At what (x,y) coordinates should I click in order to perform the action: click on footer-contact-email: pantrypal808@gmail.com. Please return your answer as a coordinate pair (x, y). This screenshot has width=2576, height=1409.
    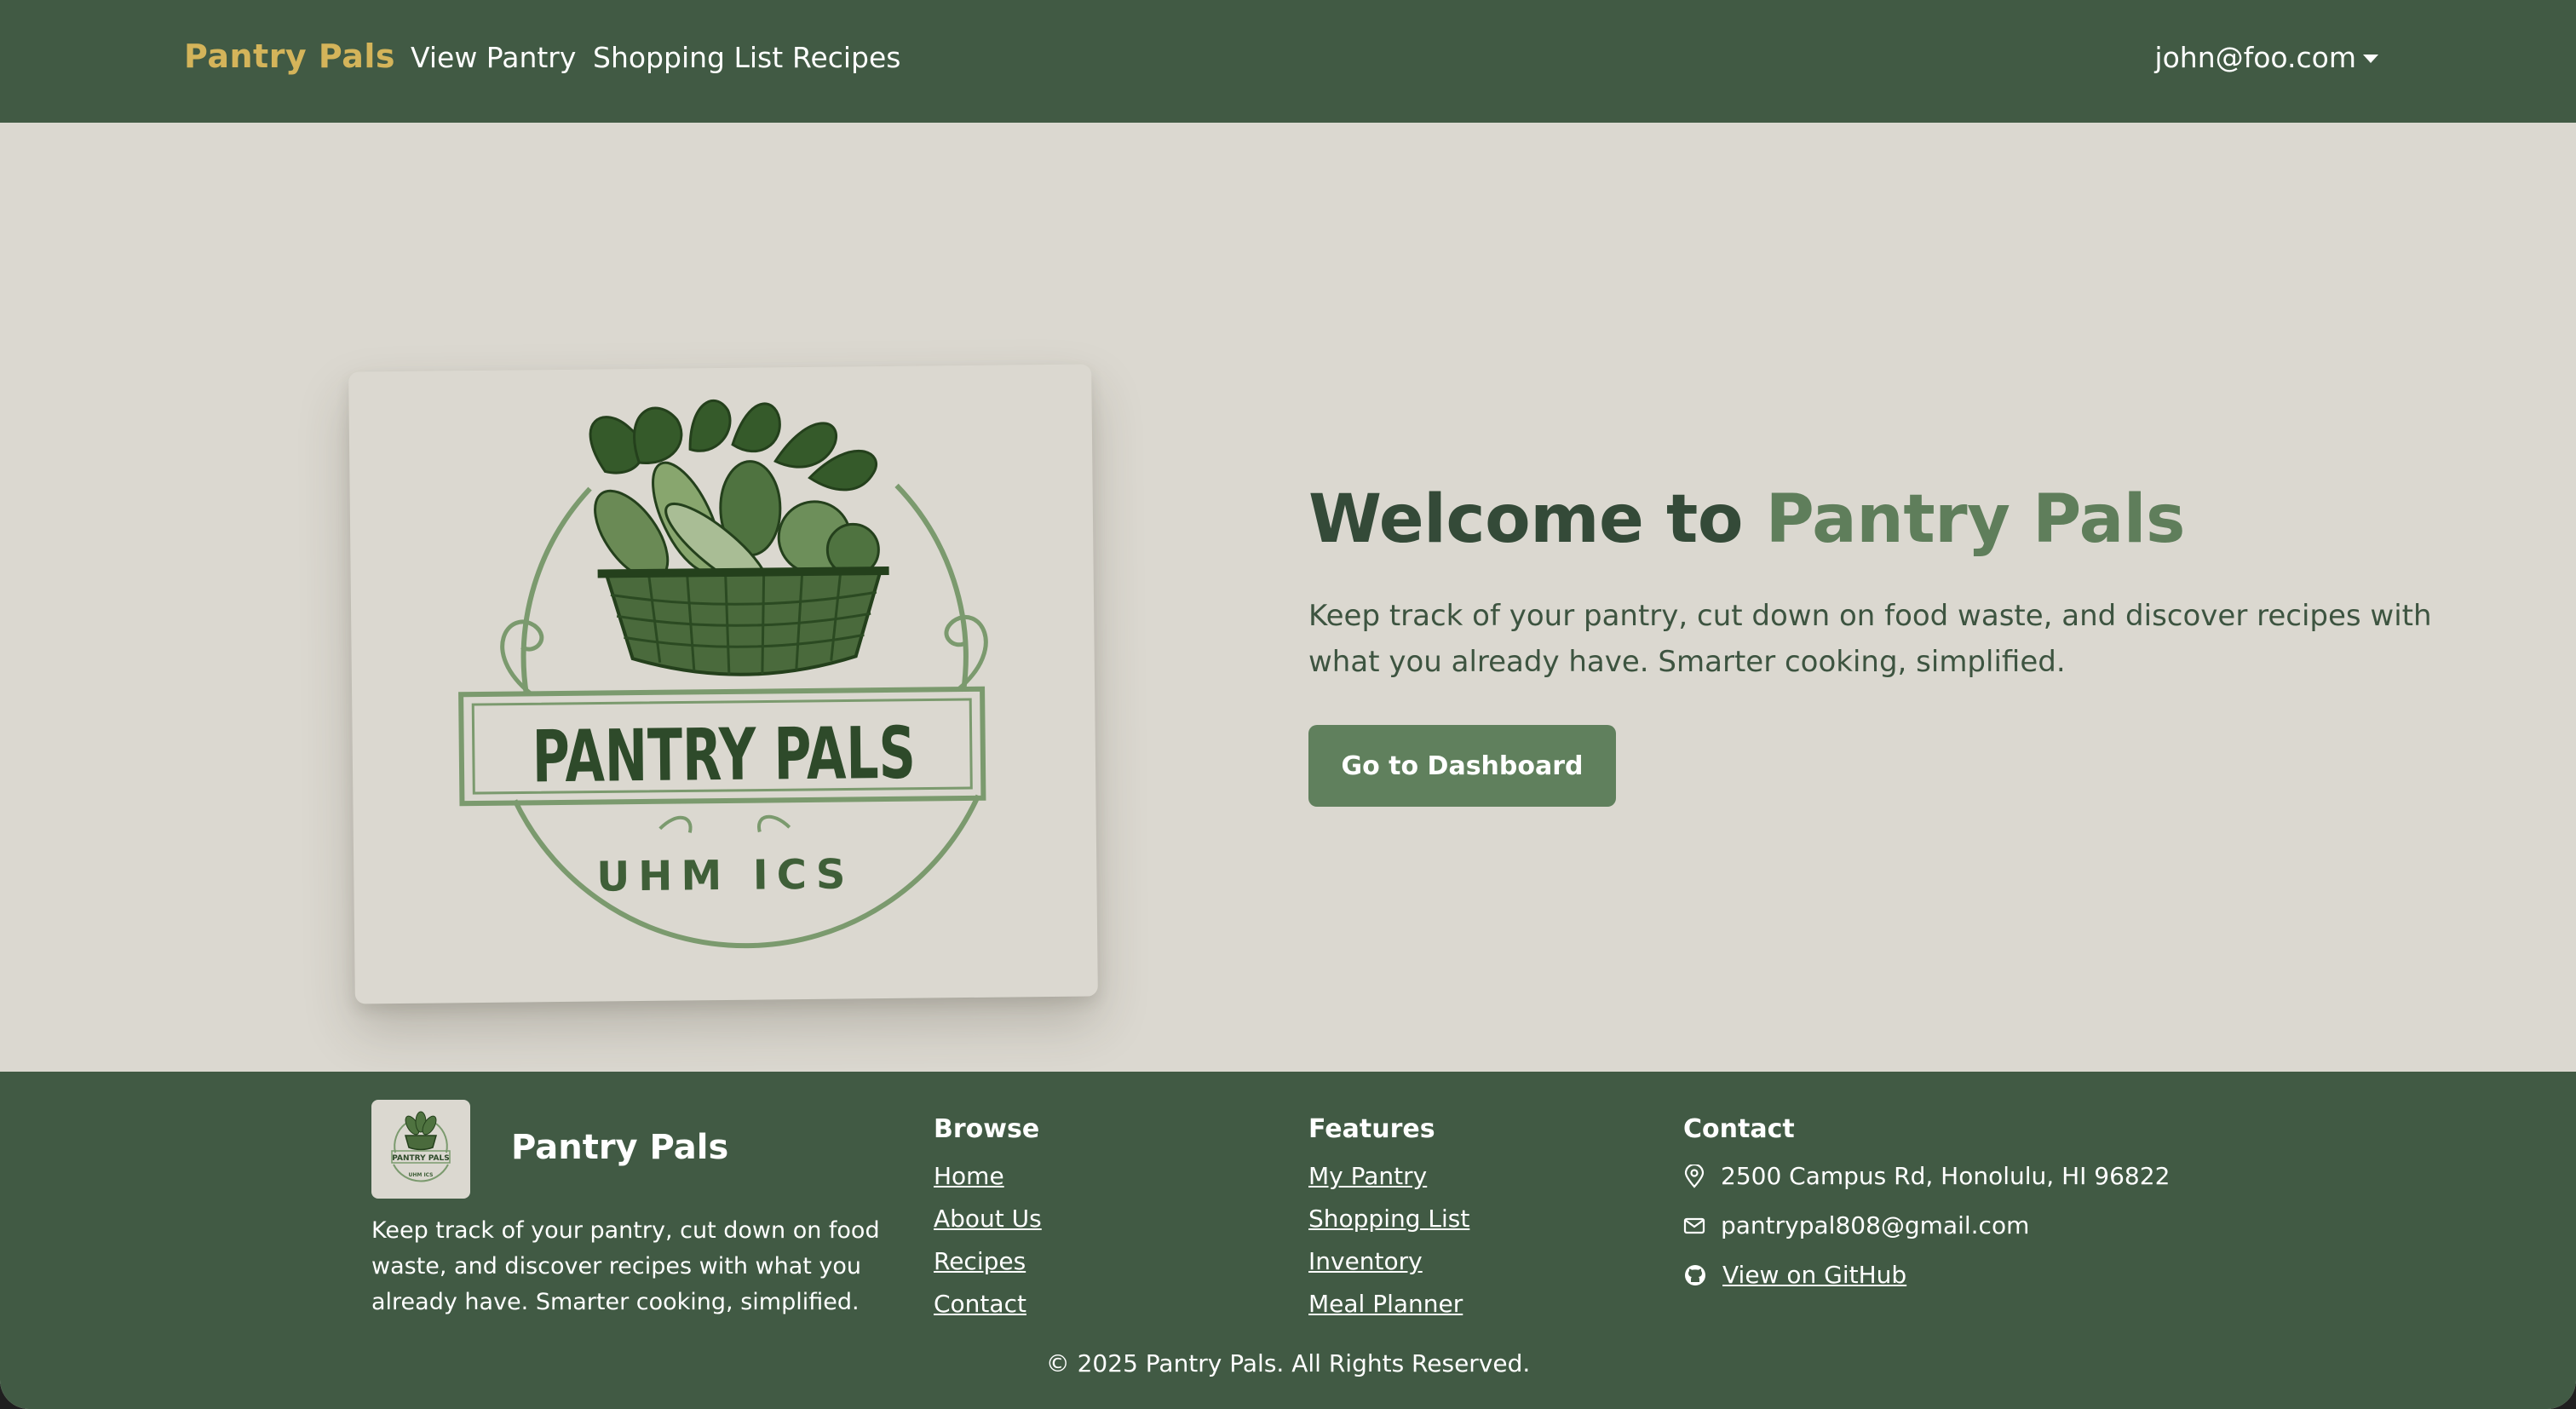
    Looking at the image, I should click on (1856, 1225).